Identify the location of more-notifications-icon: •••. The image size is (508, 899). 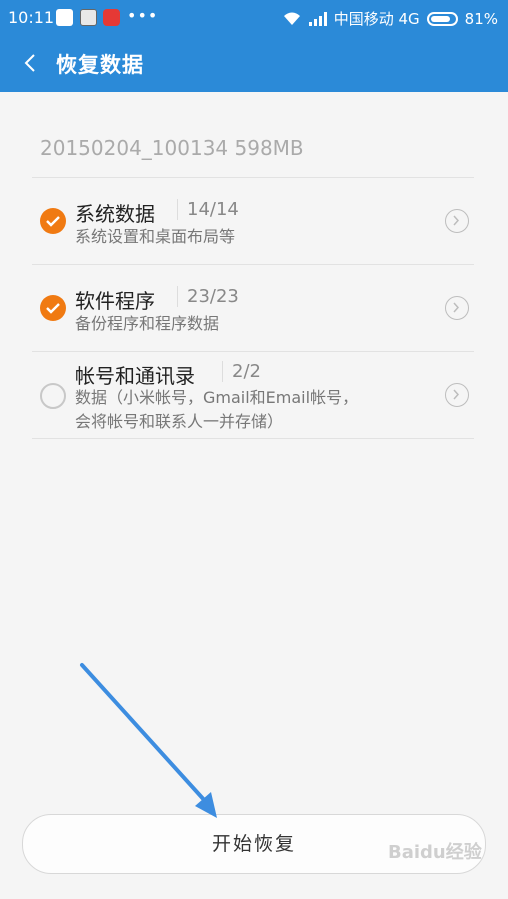
(143, 15).